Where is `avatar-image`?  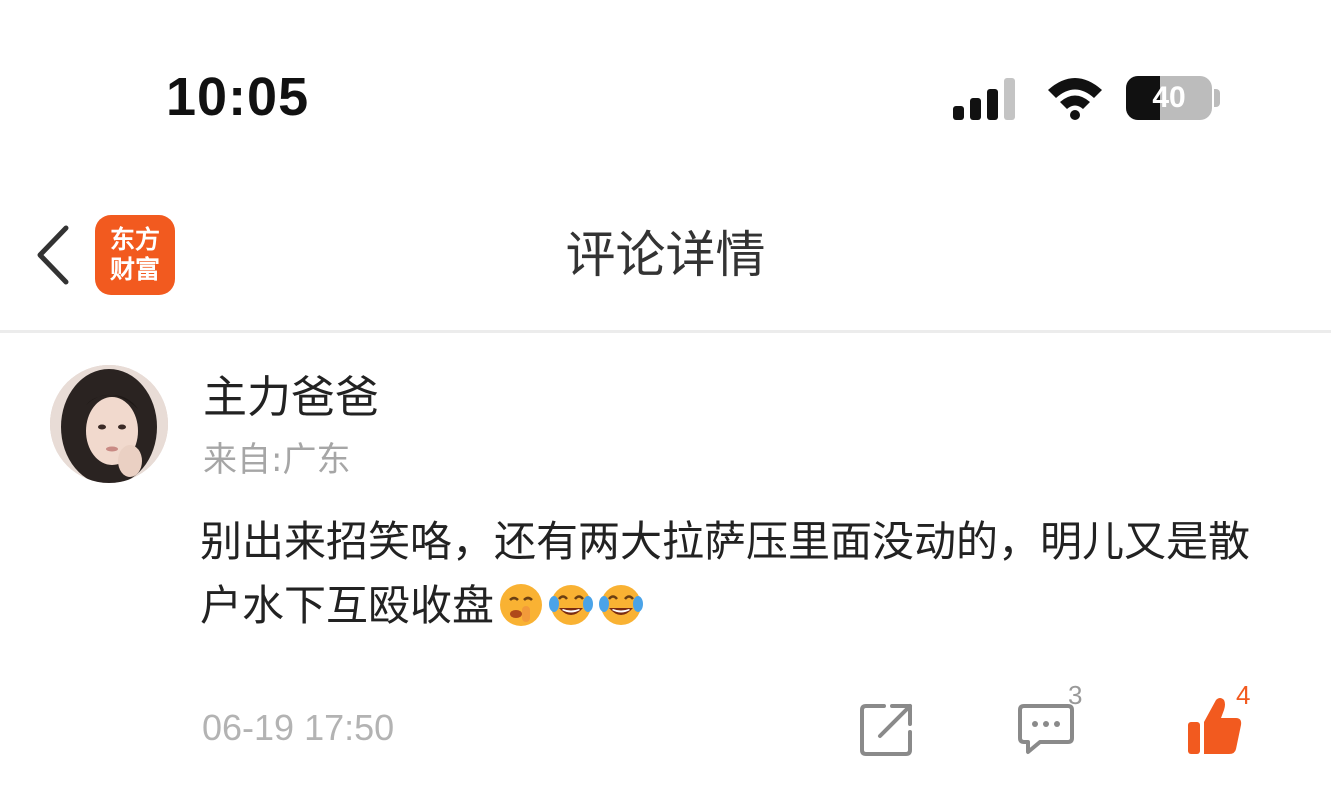 avatar-image is located at coordinates (109, 424).